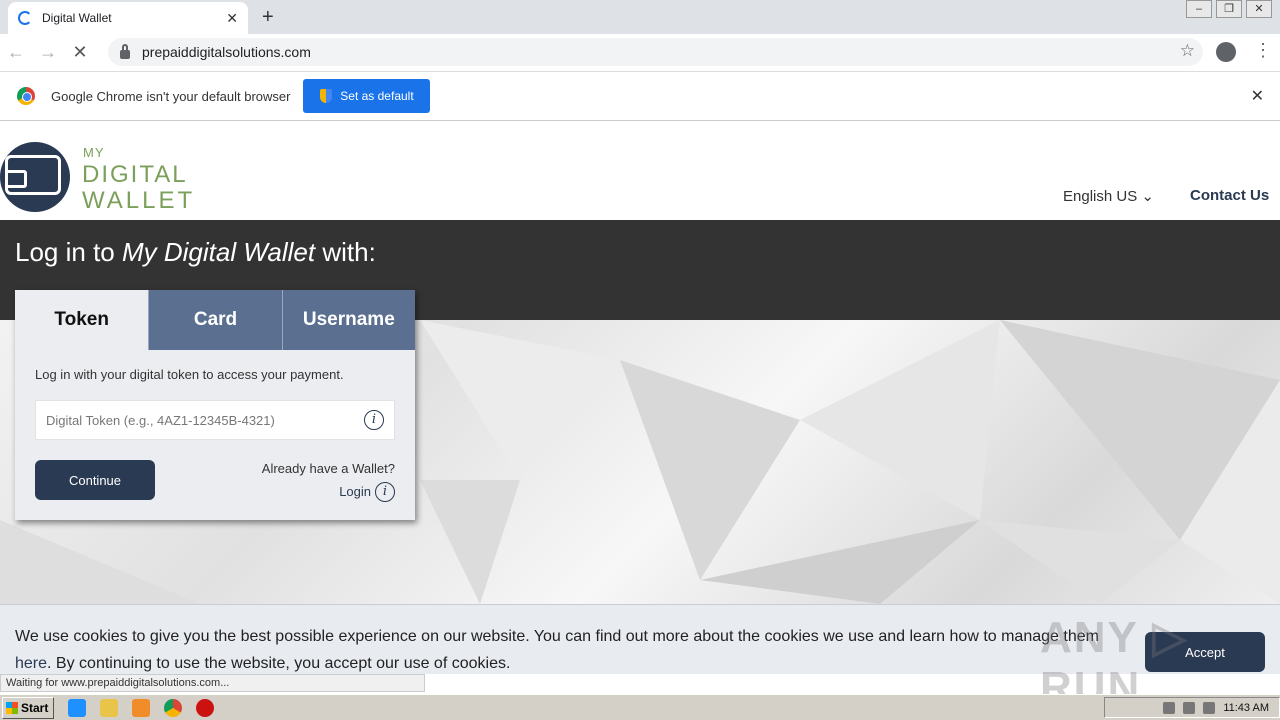  I want to click on language-selector: English US ⌄, so click(1108, 196).